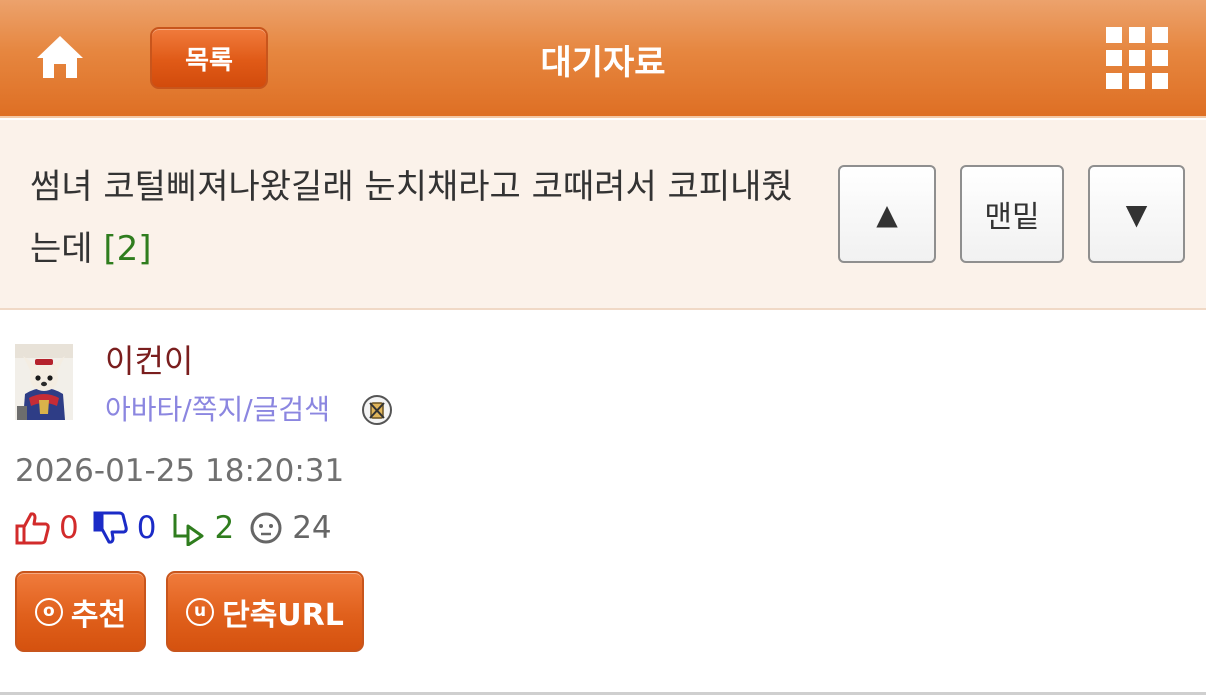 Image resolution: width=1206 pixels, height=698 pixels. I want to click on home-button, so click(60, 57).